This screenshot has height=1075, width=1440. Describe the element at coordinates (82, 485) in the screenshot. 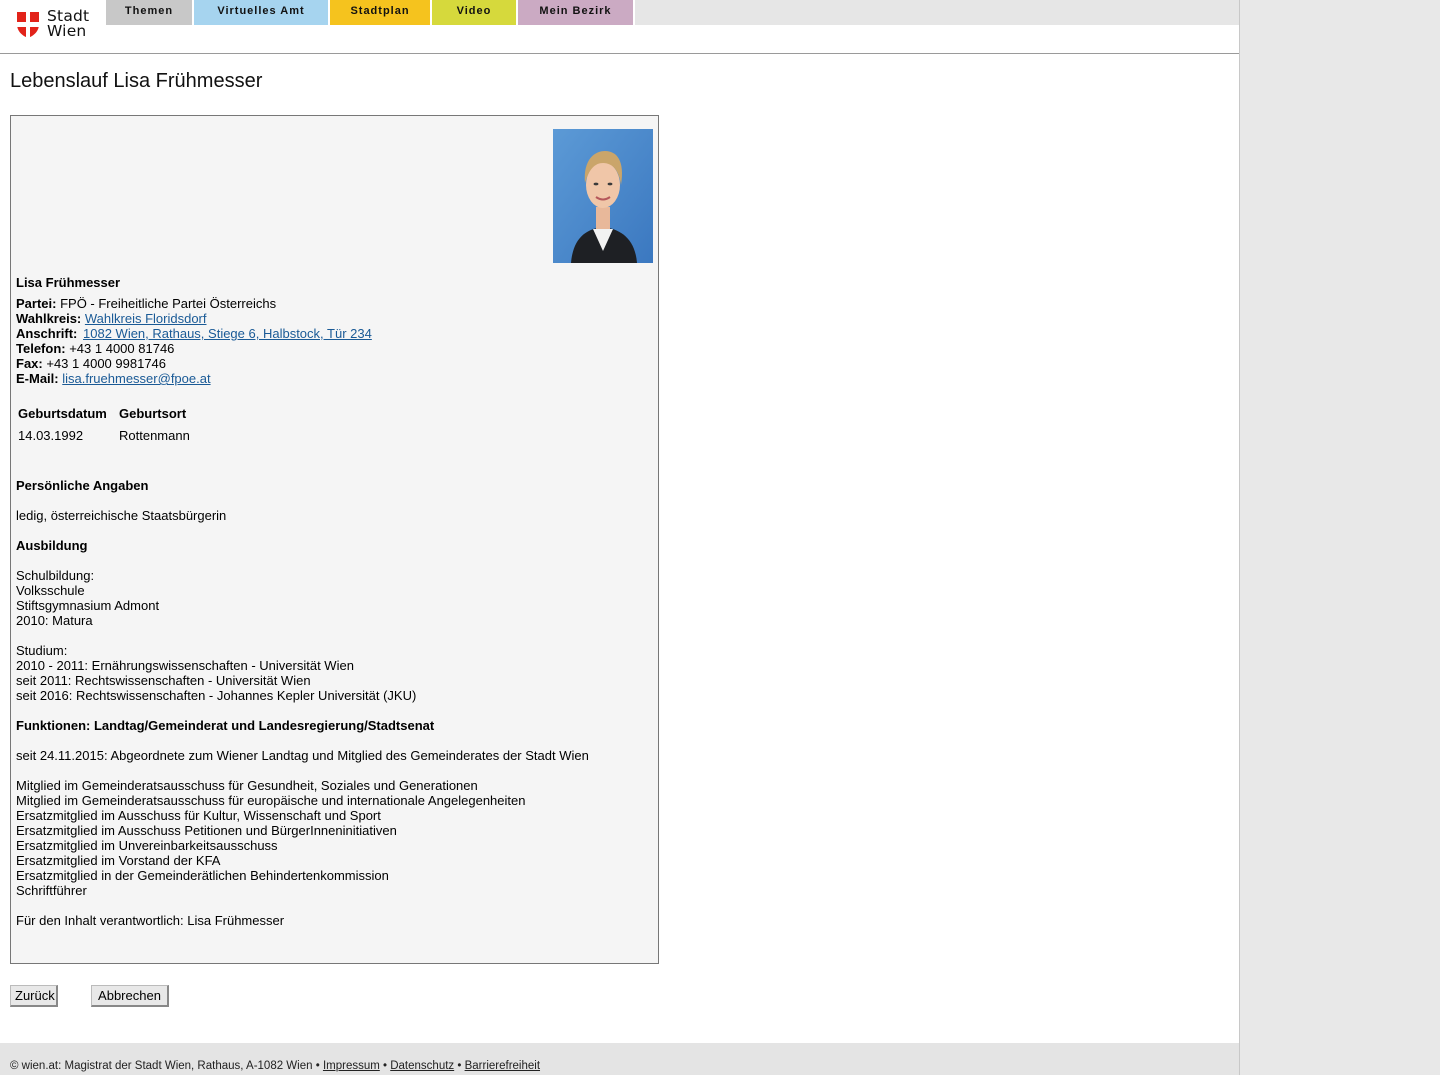

I see `personal-heading: Persönliche Angaben` at that location.